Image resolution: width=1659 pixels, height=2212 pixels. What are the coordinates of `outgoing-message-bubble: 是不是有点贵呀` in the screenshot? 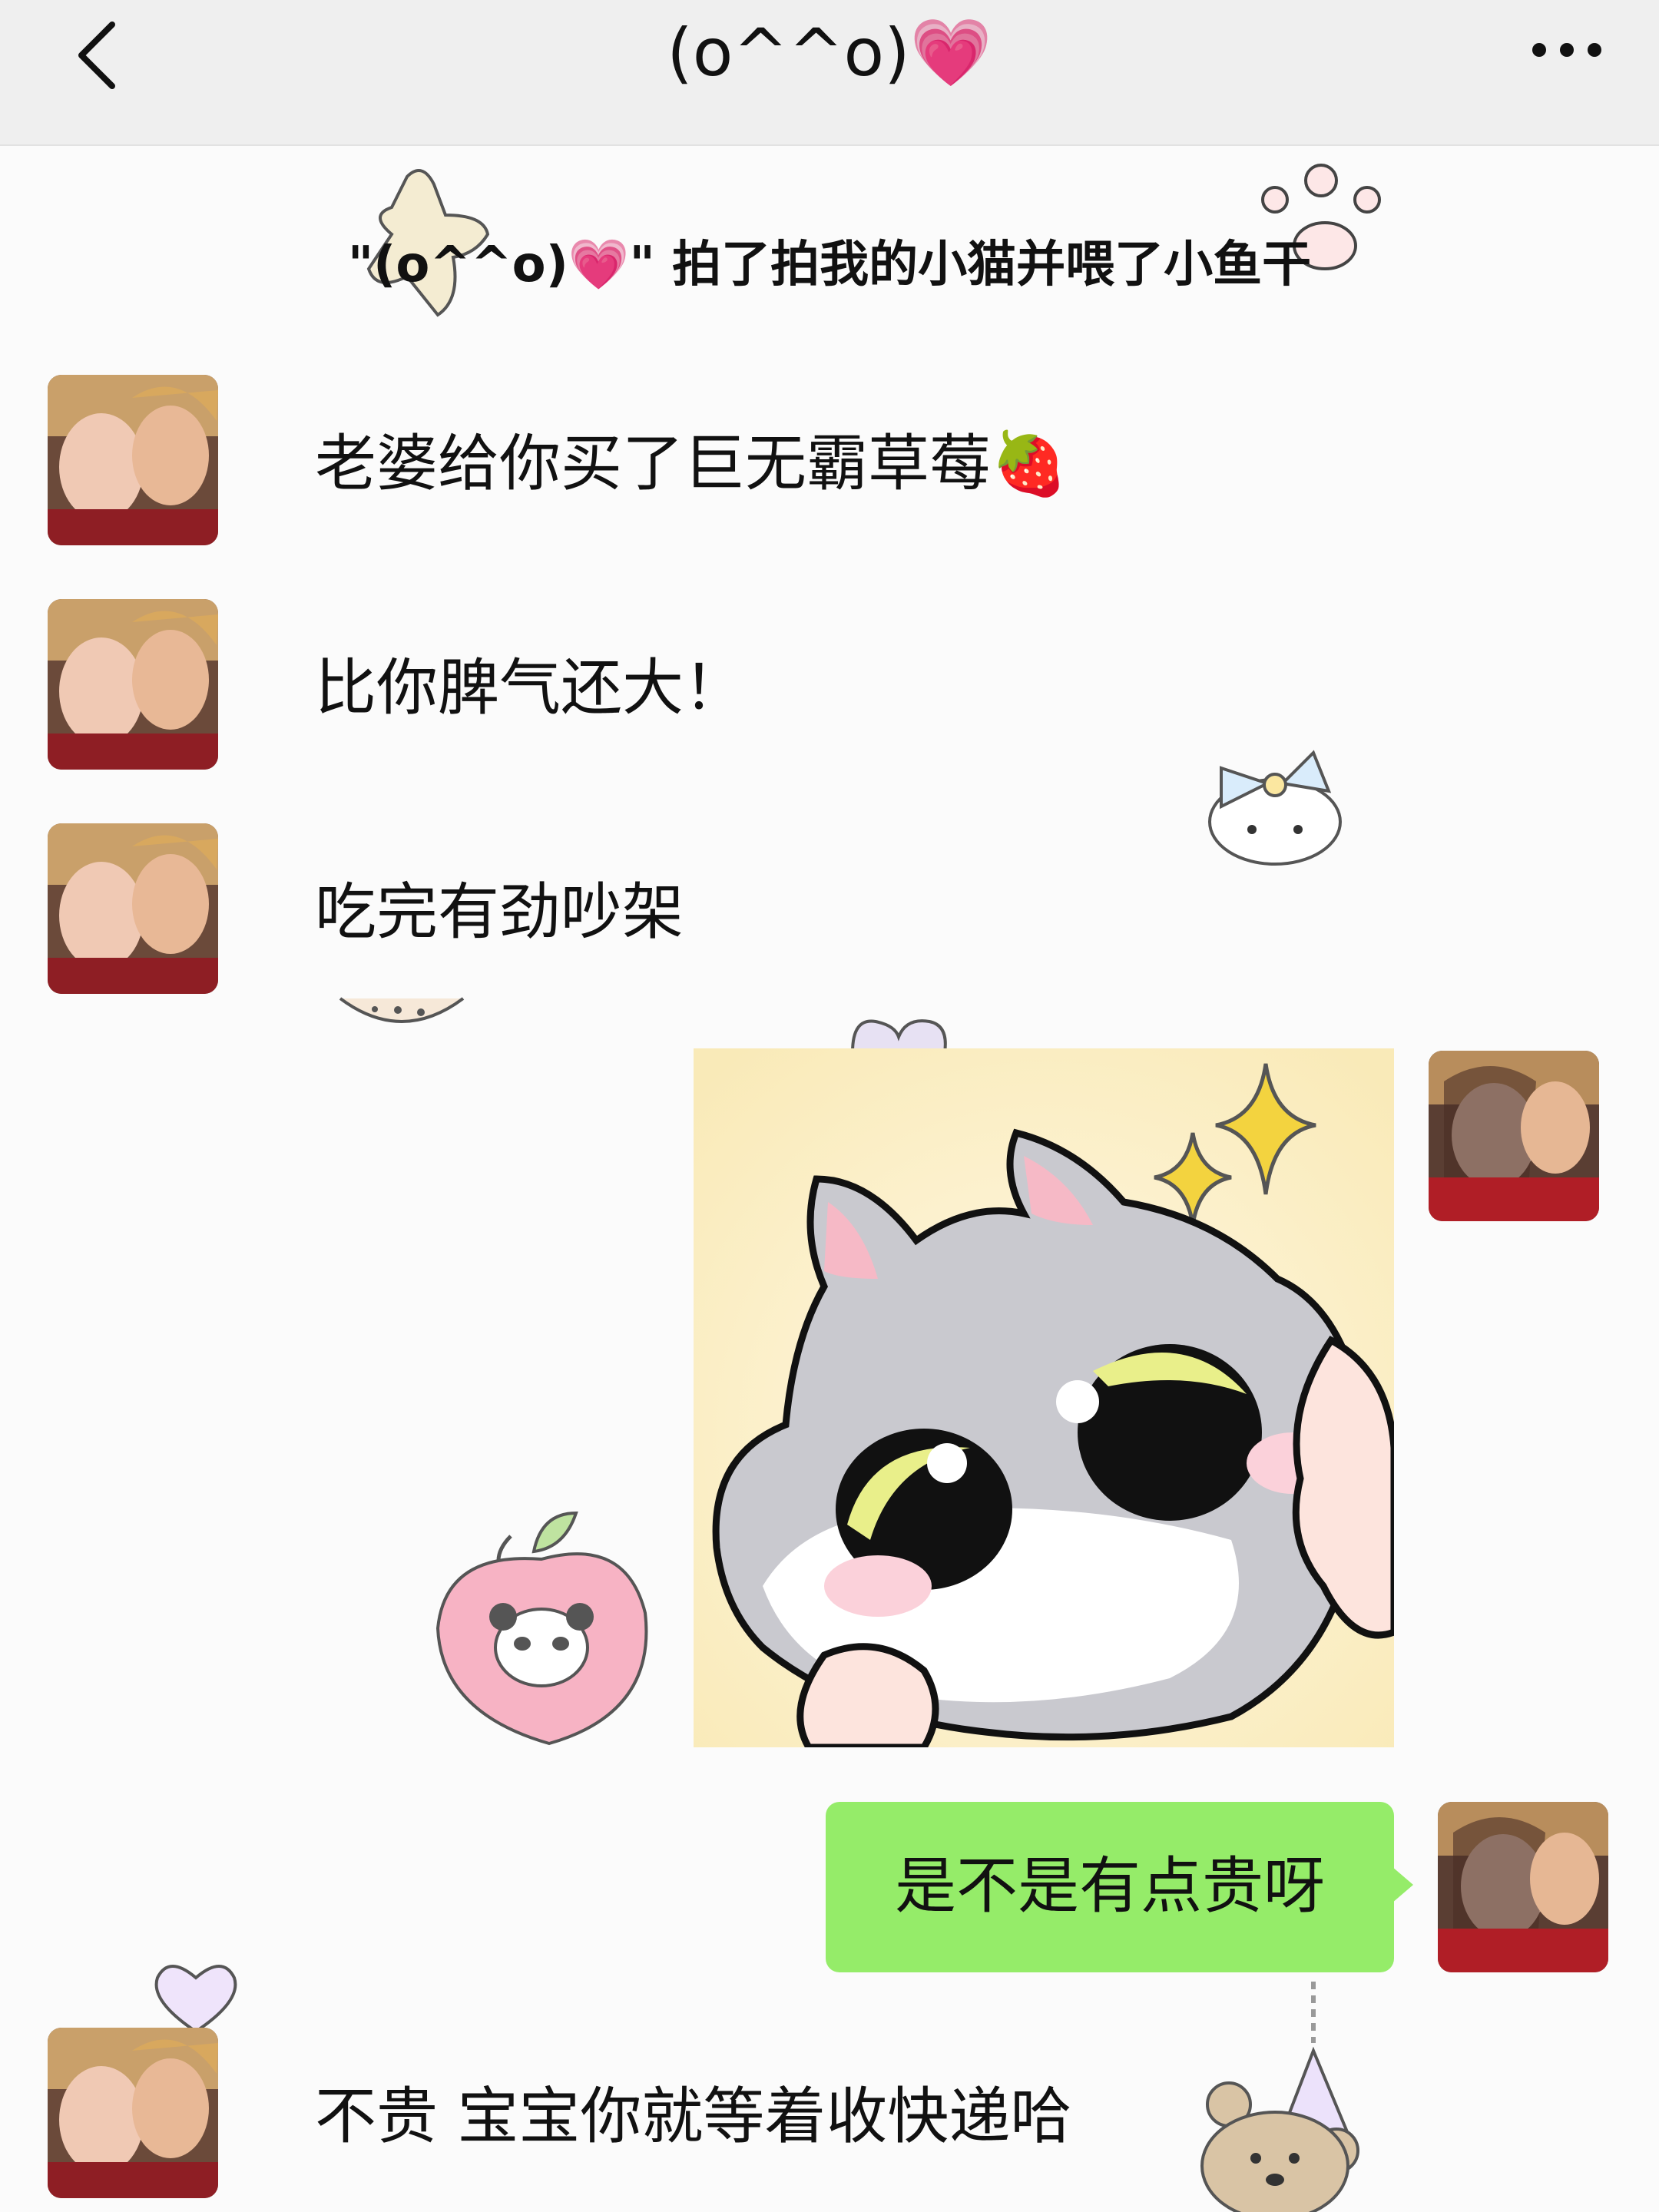 It's located at (1110, 1887).